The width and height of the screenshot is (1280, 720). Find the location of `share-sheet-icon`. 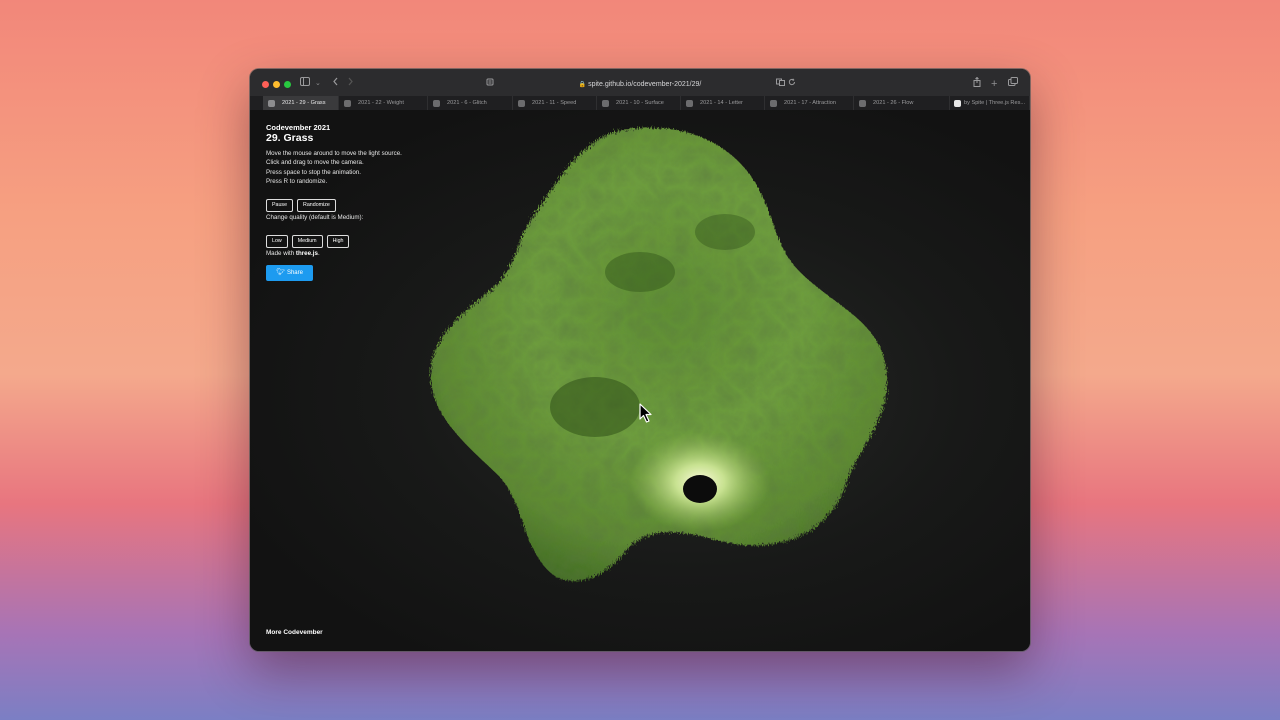

share-sheet-icon is located at coordinates (977, 84).